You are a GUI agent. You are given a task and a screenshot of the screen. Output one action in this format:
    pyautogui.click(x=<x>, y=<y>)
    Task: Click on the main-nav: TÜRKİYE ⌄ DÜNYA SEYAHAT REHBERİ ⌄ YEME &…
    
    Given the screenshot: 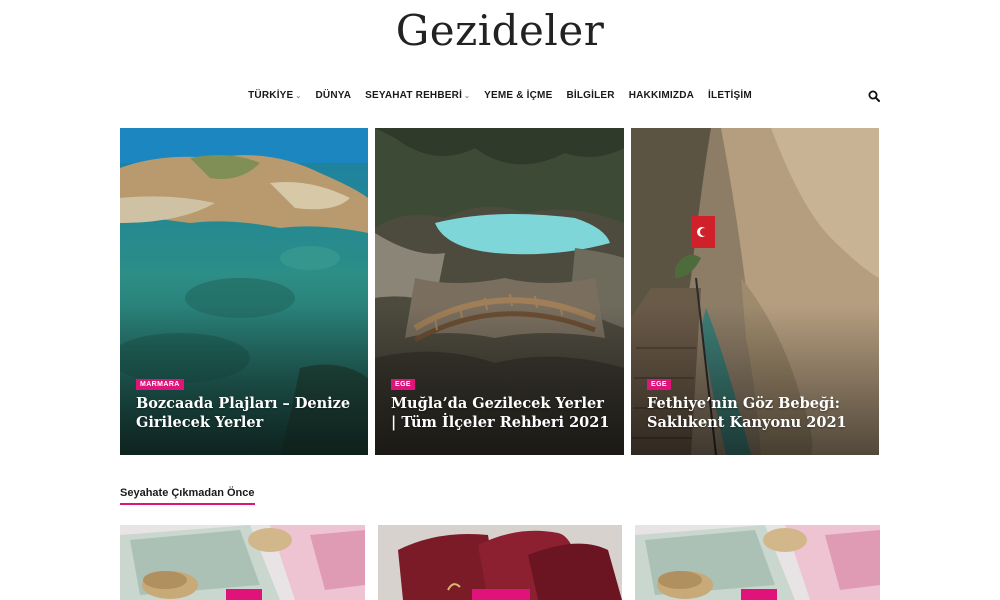 What is the action you would take?
    pyautogui.click(x=500, y=95)
    